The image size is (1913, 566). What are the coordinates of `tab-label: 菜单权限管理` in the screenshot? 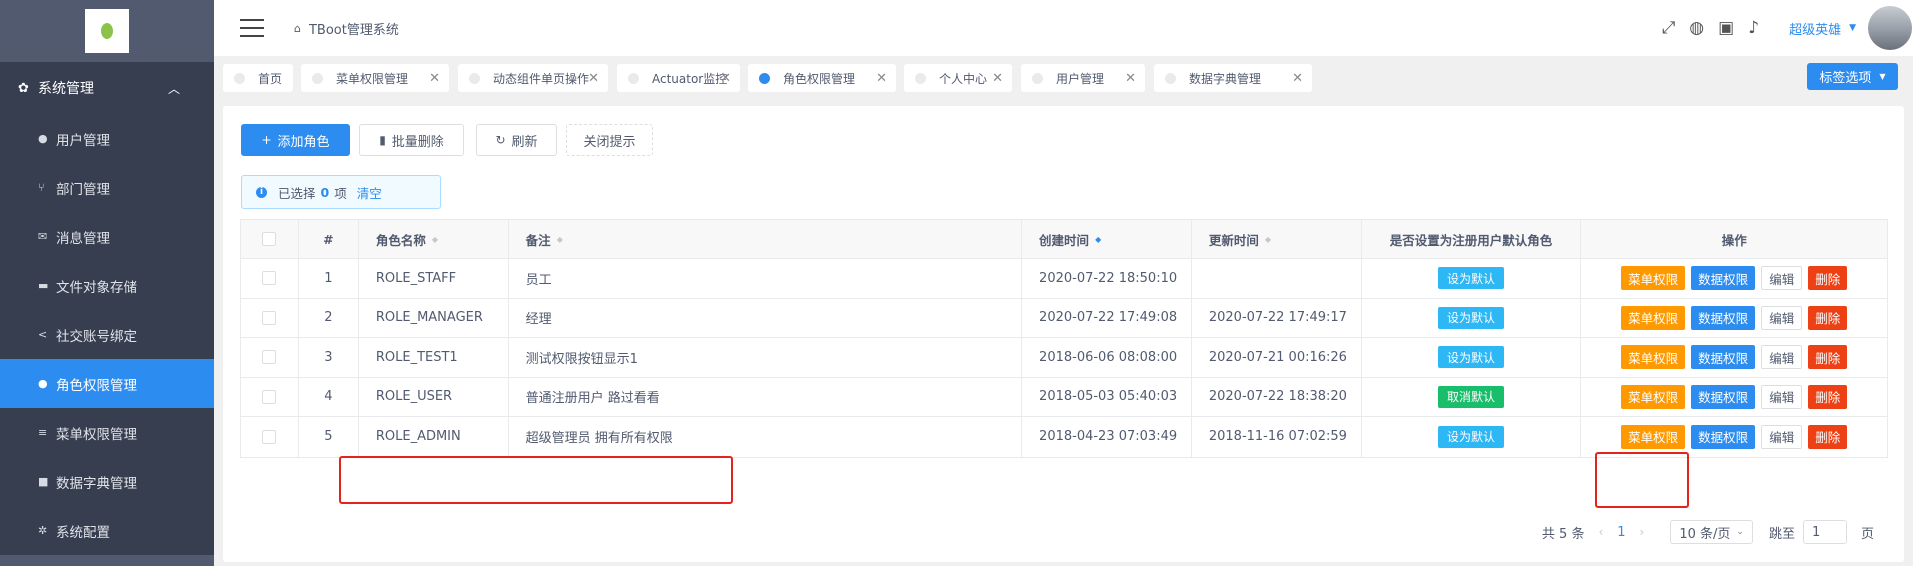 It's located at (372, 78).